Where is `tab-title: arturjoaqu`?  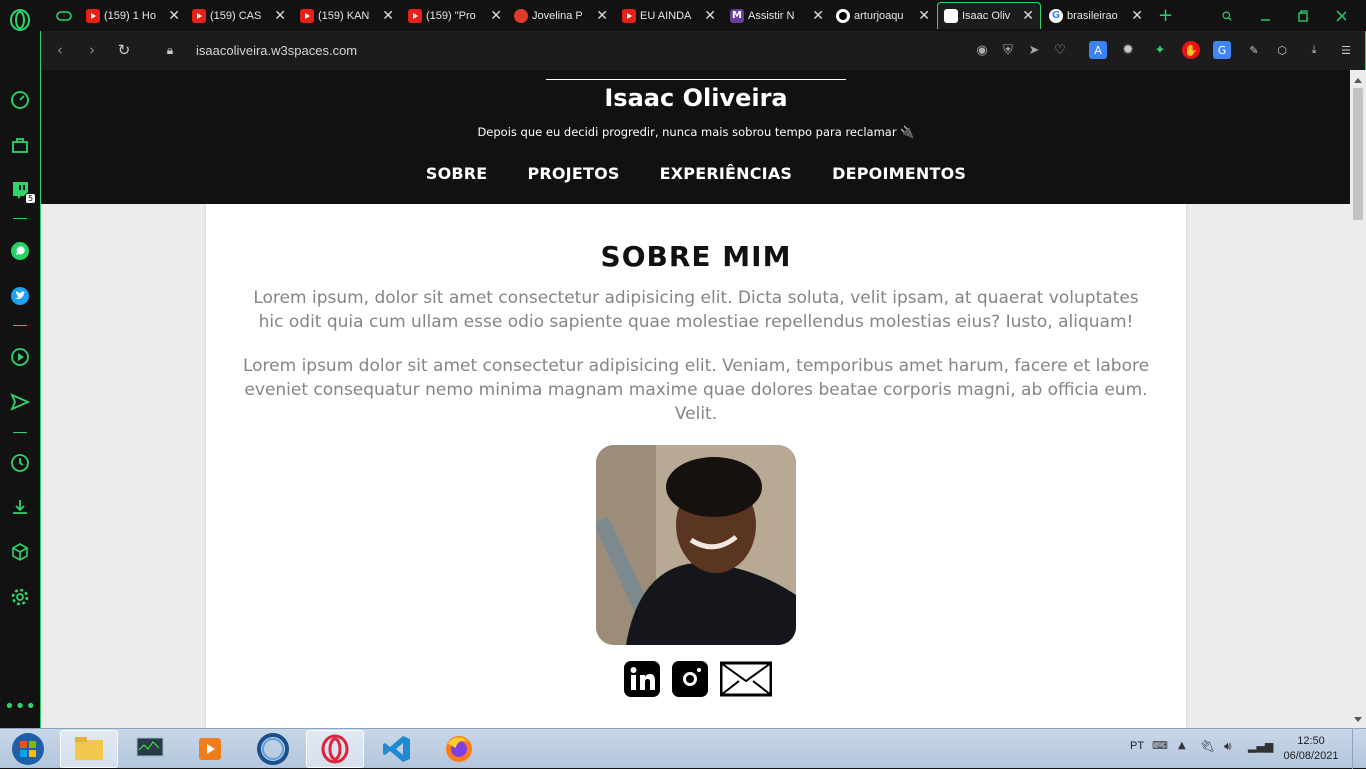
tab-title: arturjoaqu is located at coordinates (879, 15).